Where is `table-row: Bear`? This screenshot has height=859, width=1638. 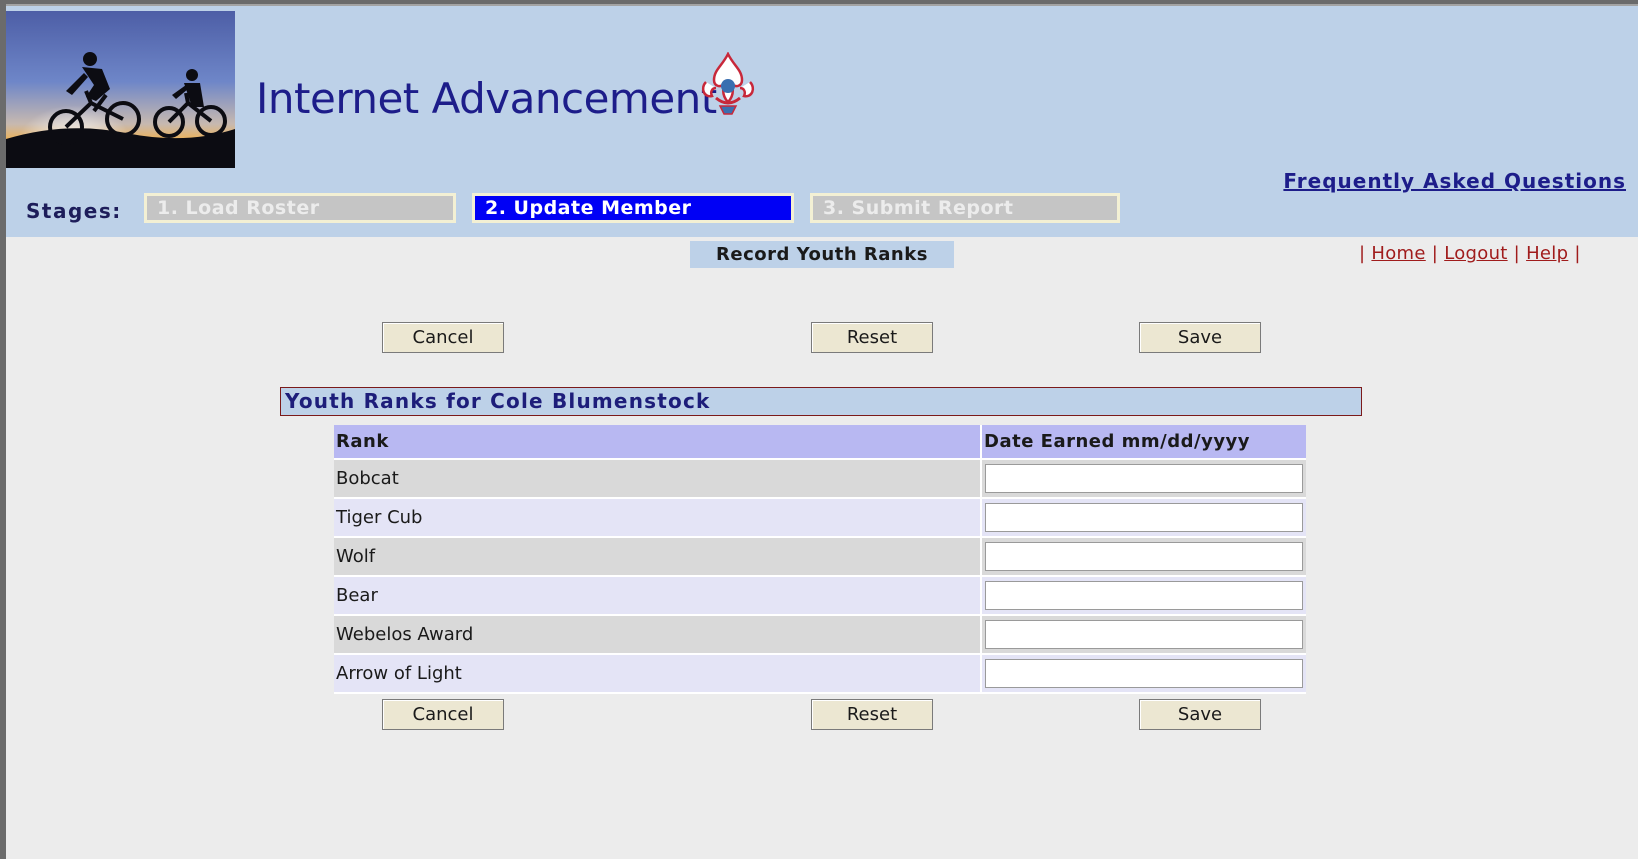 table-row: Bear is located at coordinates (820, 596).